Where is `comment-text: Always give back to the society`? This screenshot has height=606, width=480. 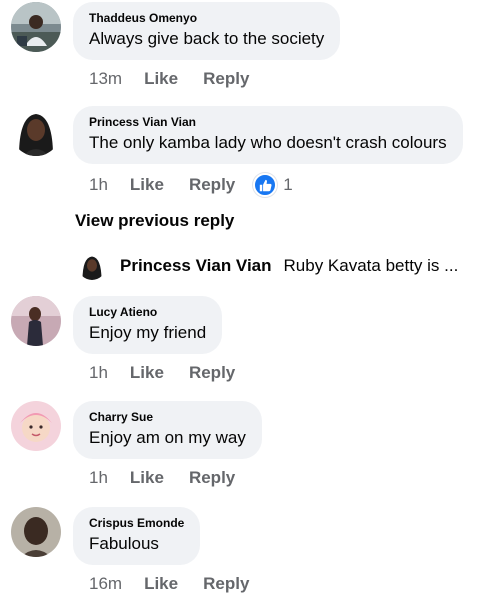
comment-text: Always give back to the society is located at coordinates (207, 38).